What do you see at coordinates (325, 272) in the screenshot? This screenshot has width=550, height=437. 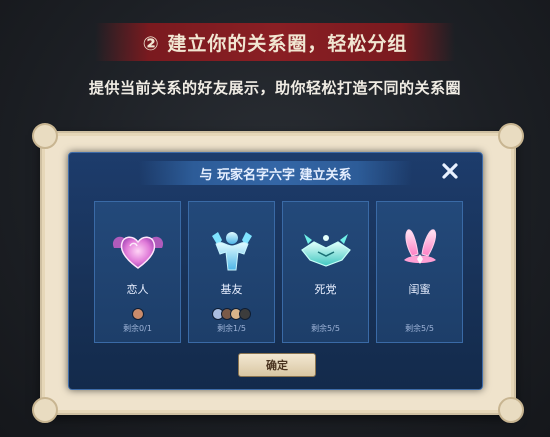 I see `relationship-card-bestfriend: 死党 剩余5/5` at bounding box center [325, 272].